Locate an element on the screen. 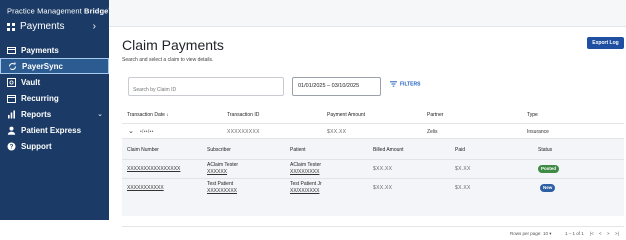 The width and height of the screenshot is (626, 240). brand-logo: Practice Management Bridge® is located at coordinates (59, 11).